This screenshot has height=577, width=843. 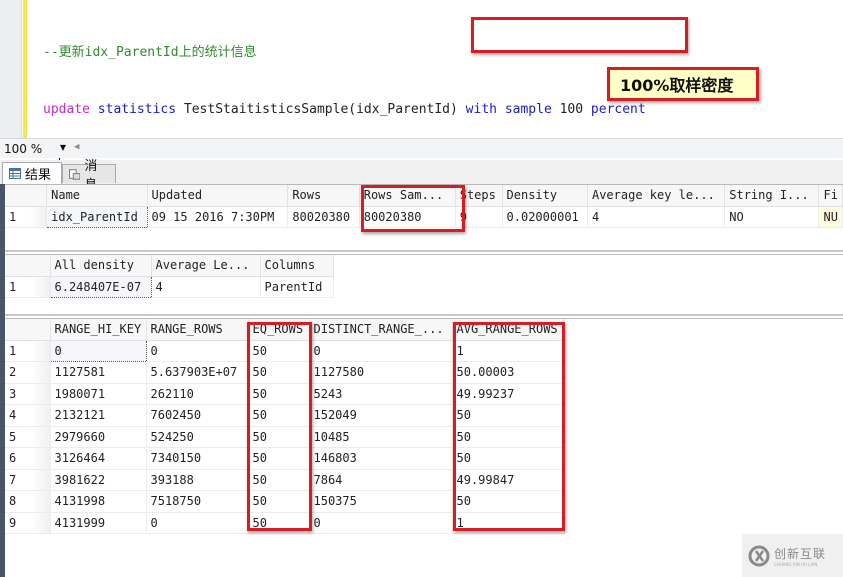 What do you see at coordinates (545, 196) in the screenshot?
I see `column-header: Density` at bounding box center [545, 196].